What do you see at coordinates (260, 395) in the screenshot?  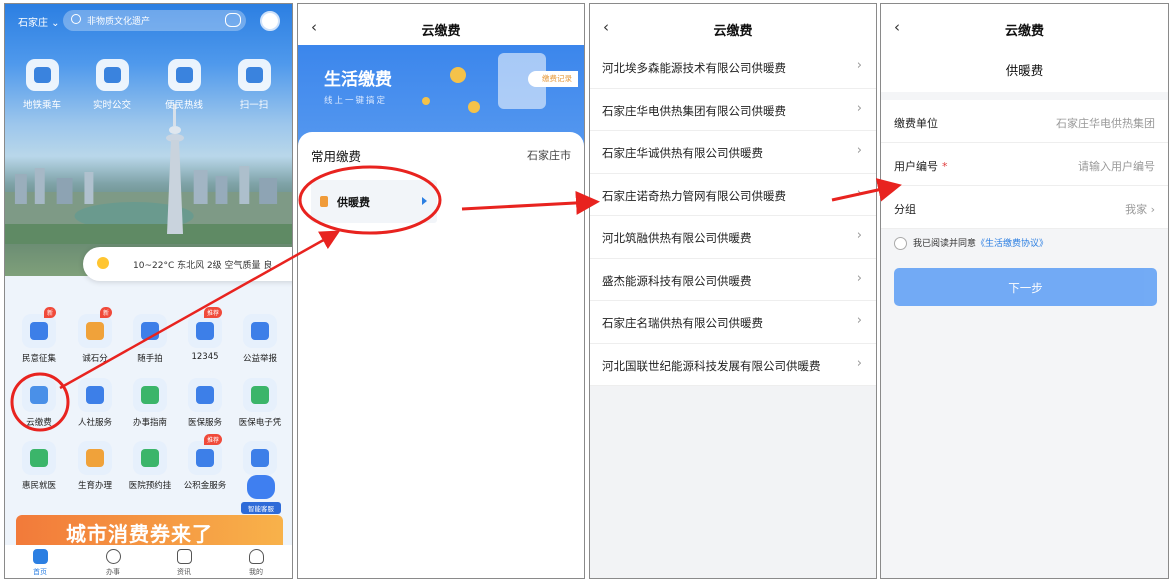 I see `insurance-card-icon` at bounding box center [260, 395].